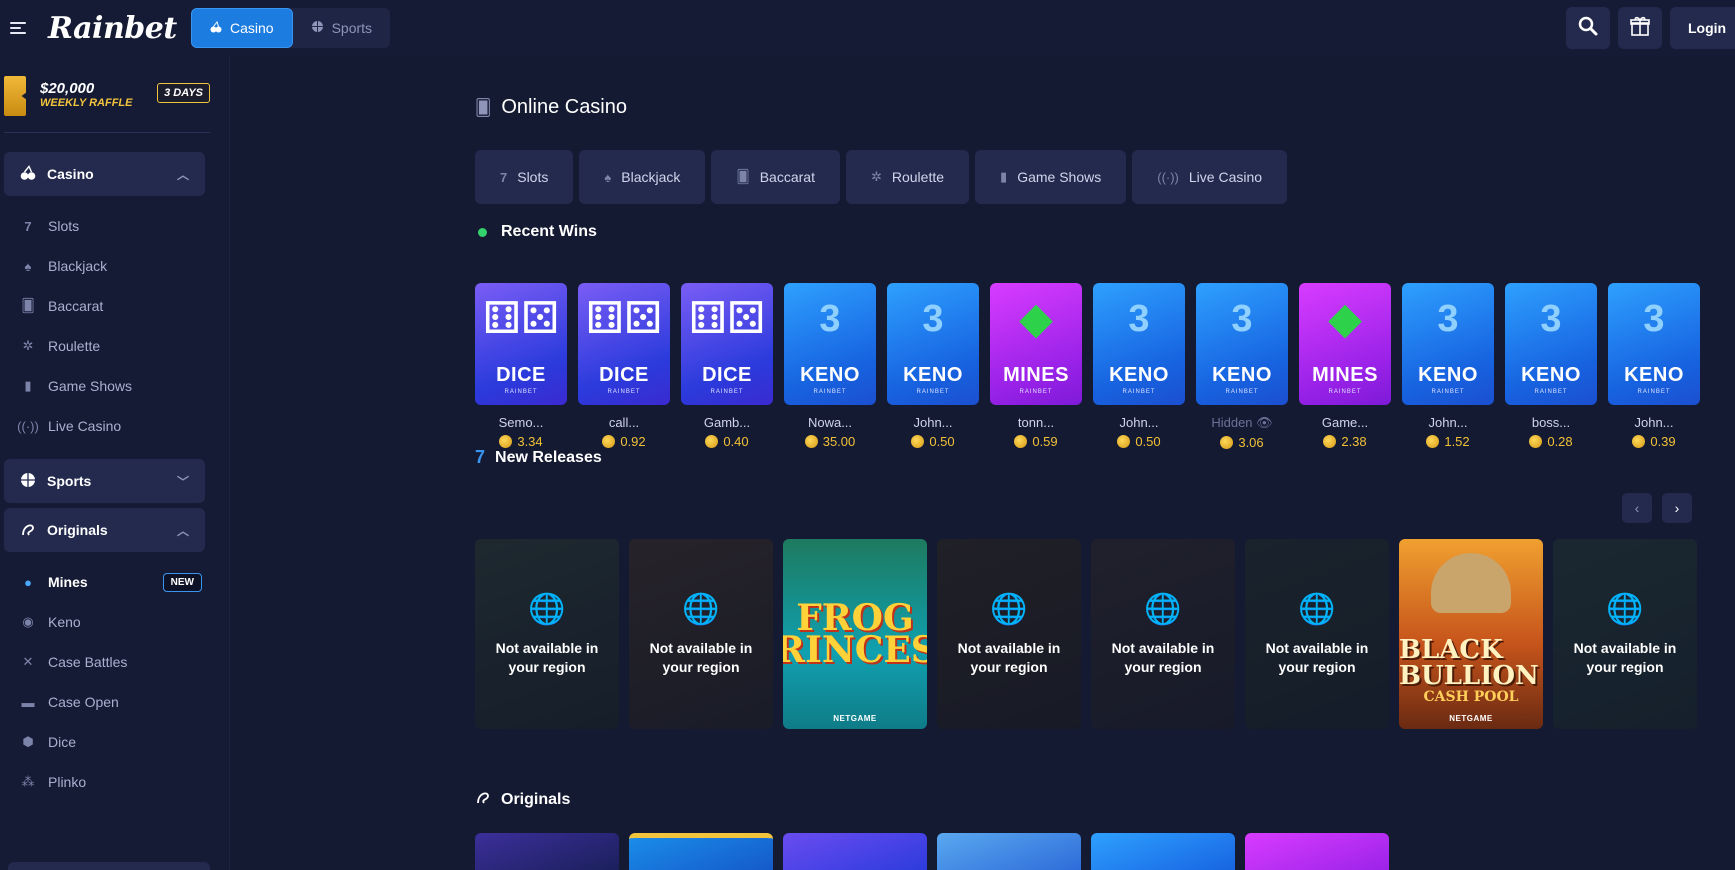 The height and width of the screenshot is (870, 1735). Describe the element at coordinates (1702, 28) in the screenshot. I see `login-button: Login` at that location.